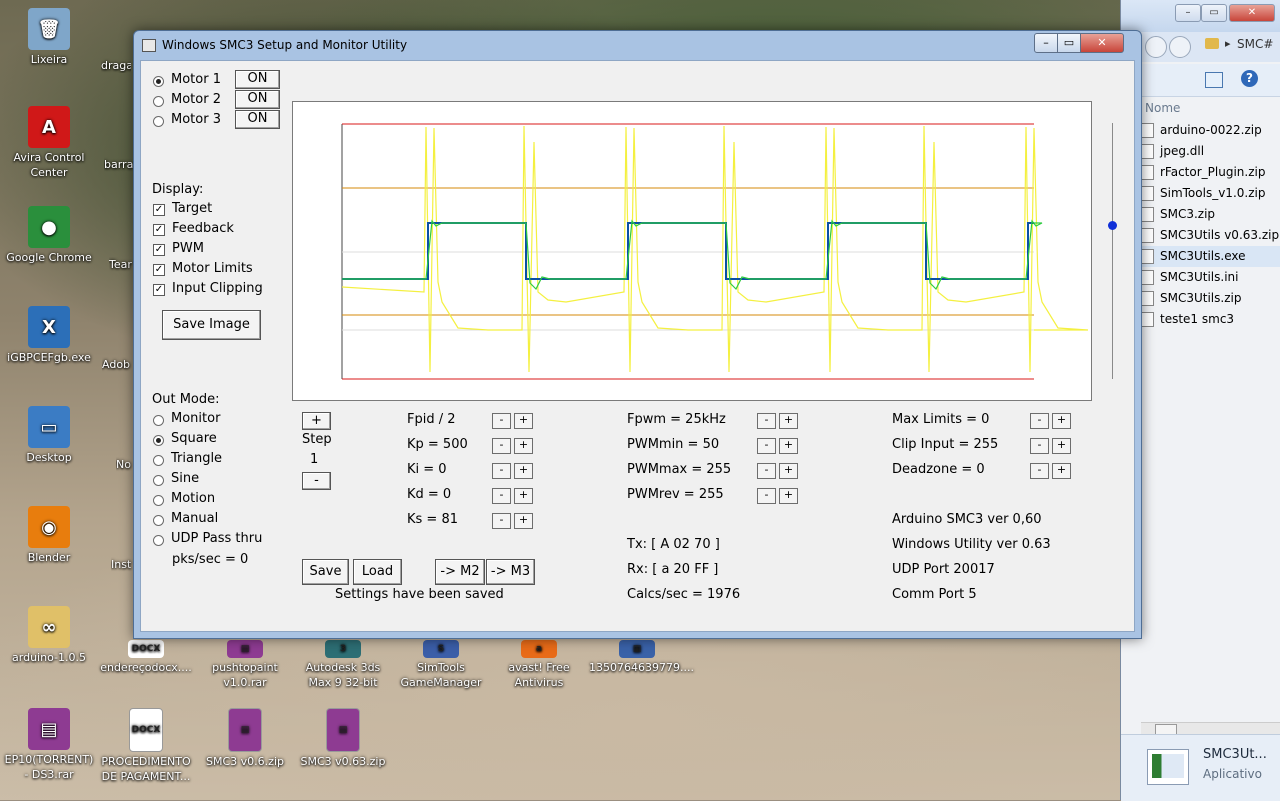 The image size is (1280, 801). What do you see at coordinates (938, 469) in the screenshot?
I see `param-label: Deadzone = 0` at bounding box center [938, 469].